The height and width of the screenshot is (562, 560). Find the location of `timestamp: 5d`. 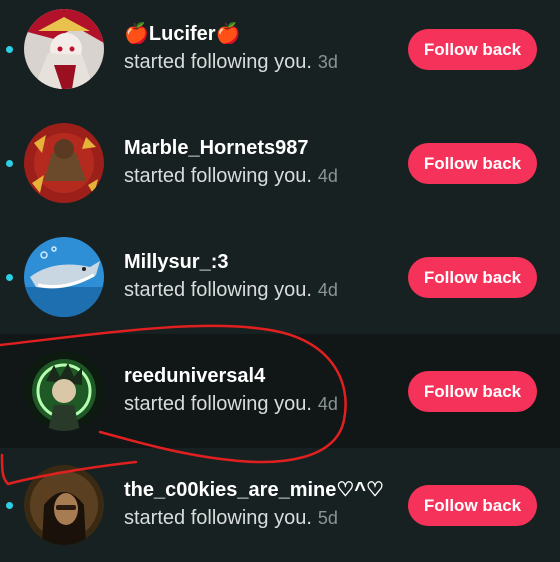

timestamp: 5d is located at coordinates (327, 518).